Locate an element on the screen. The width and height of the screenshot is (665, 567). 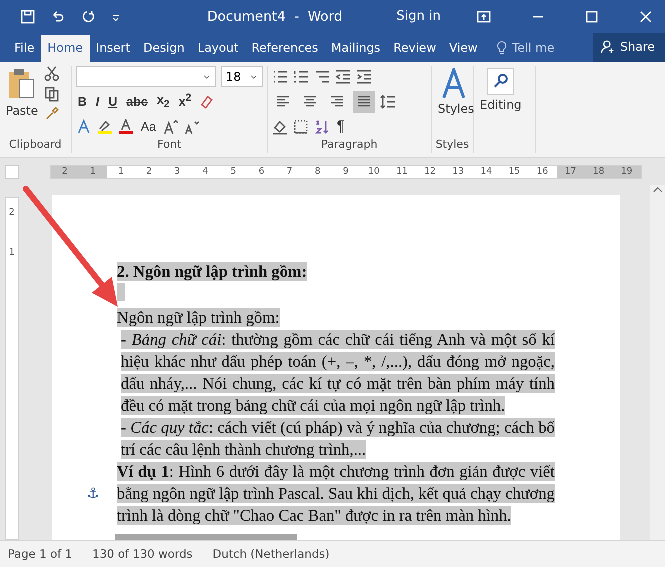
highlight-icon is located at coordinates (105, 126).